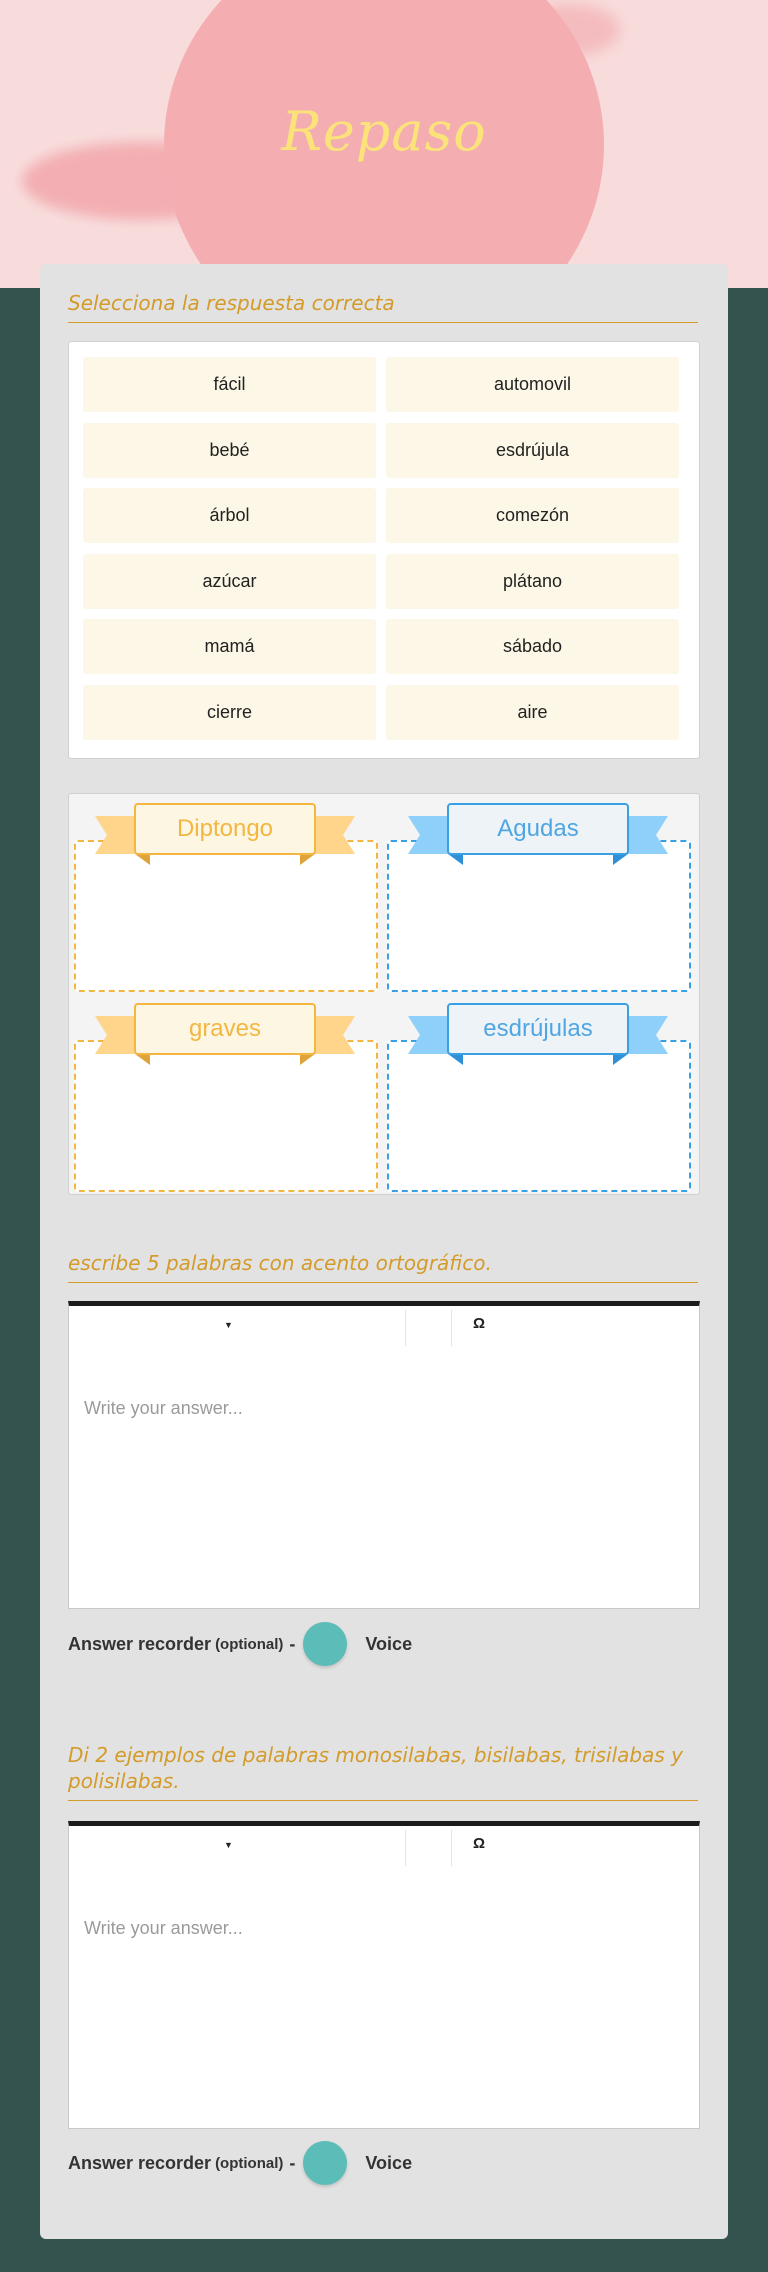 The height and width of the screenshot is (2272, 768). What do you see at coordinates (538, 1028) in the screenshot?
I see `category-label: esdrújulas` at bounding box center [538, 1028].